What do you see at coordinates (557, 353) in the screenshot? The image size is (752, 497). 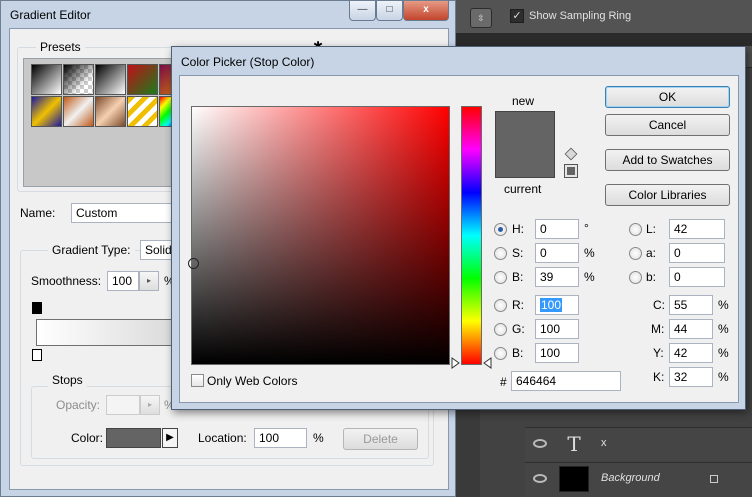 I see `blue-field: 100` at bounding box center [557, 353].